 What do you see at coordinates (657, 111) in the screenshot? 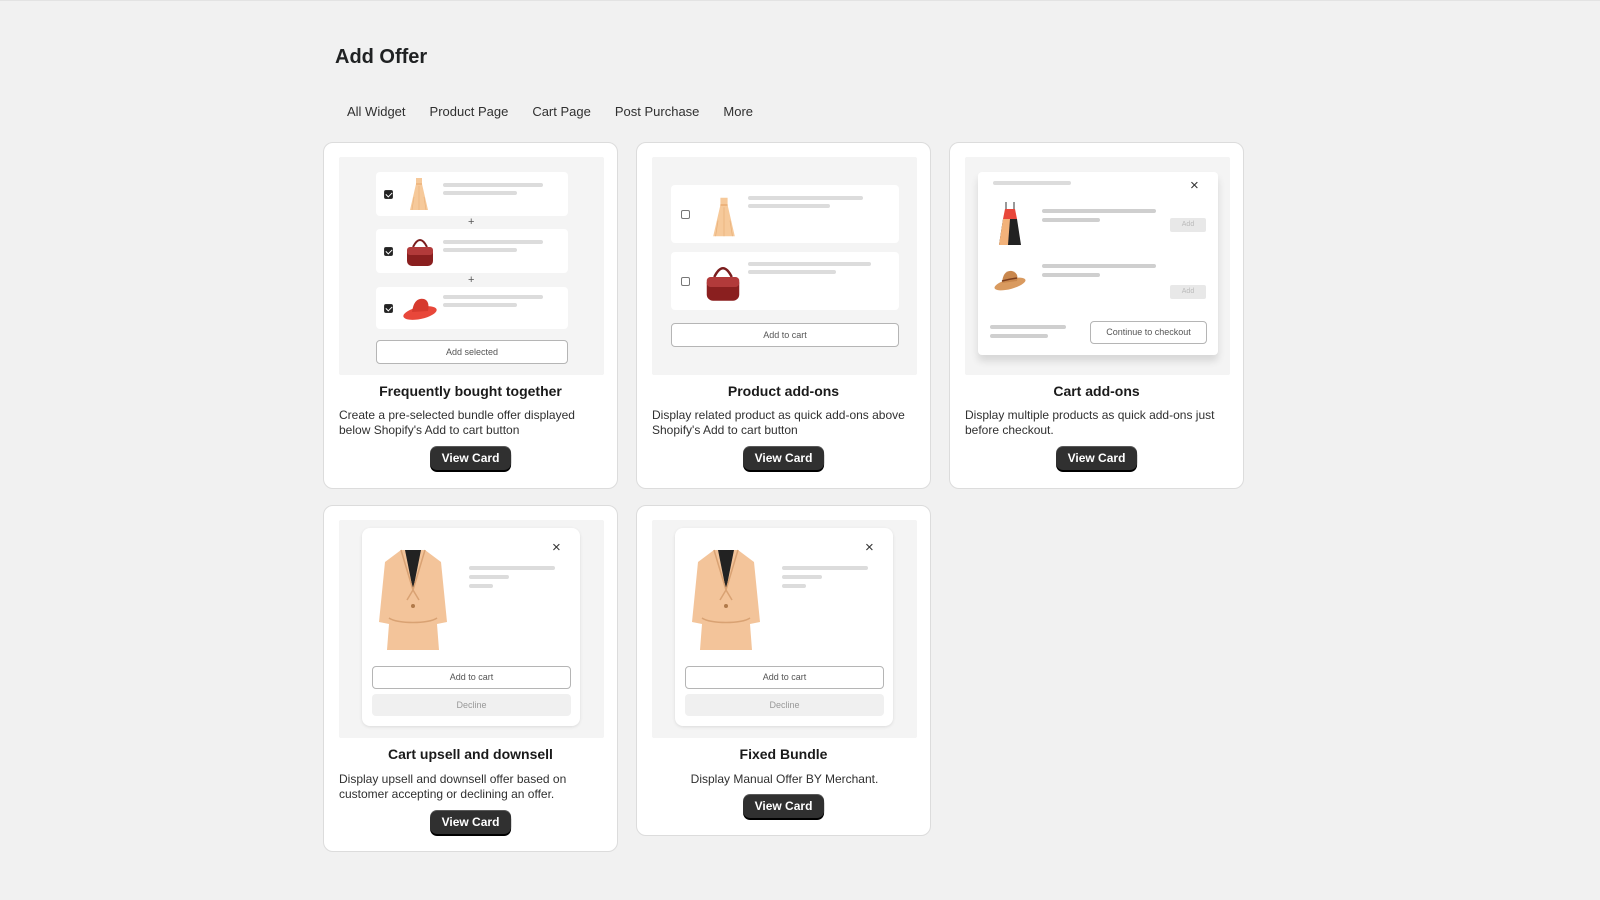
I see `tab-post-purchase: Post Purchase` at bounding box center [657, 111].